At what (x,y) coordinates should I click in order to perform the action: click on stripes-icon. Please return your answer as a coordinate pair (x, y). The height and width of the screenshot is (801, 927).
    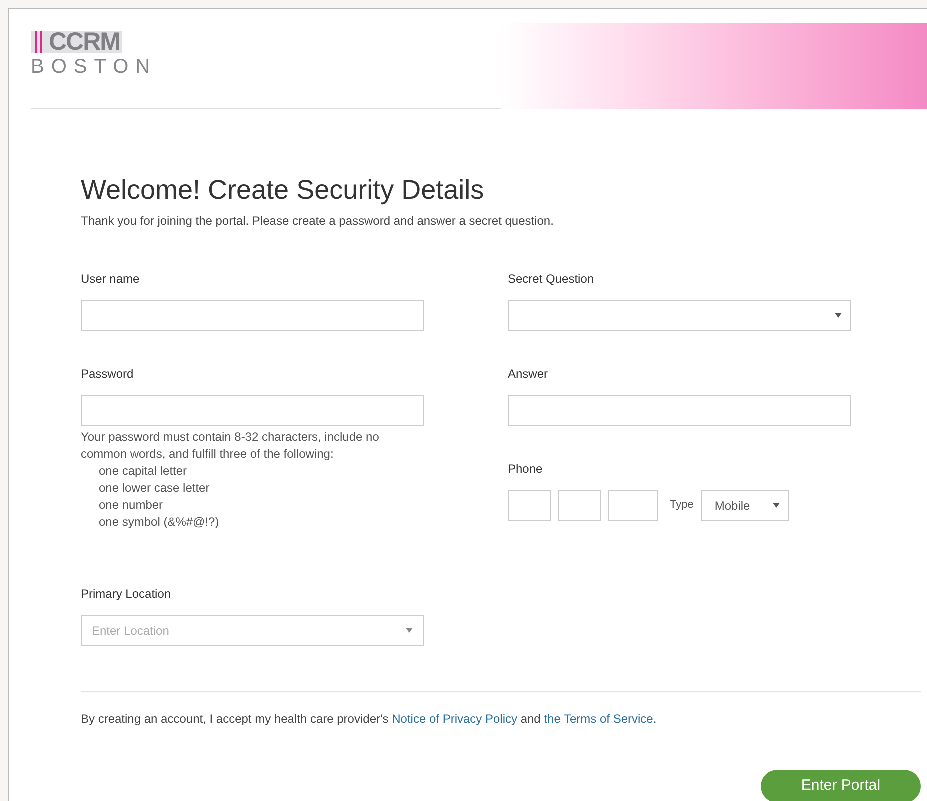
    Looking at the image, I should click on (39, 42).